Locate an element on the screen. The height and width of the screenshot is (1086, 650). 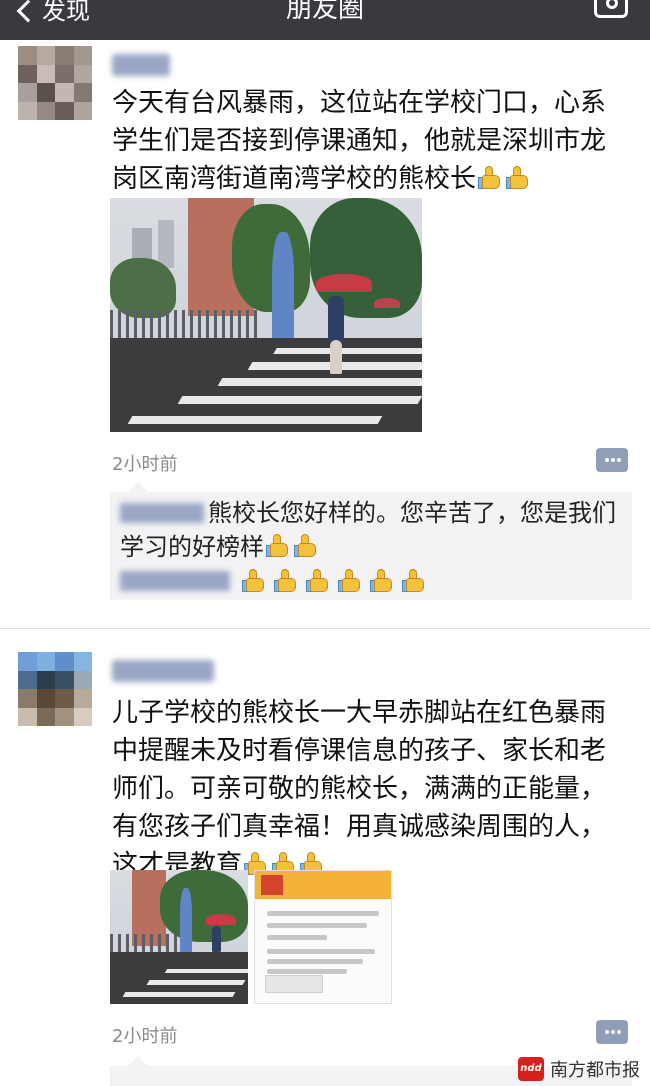
comment is located at coordinates (274, 581).